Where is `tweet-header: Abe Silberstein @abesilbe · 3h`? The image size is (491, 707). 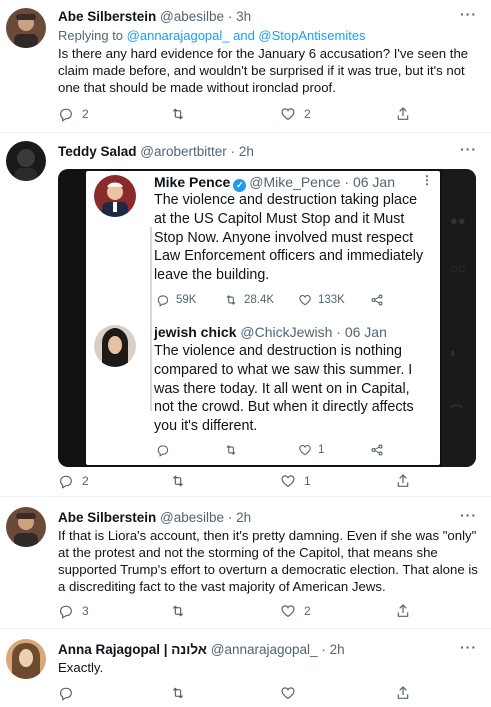
tweet-header: Abe Silberstein @abesilbe · 3h is located at coordinates (154, 17).